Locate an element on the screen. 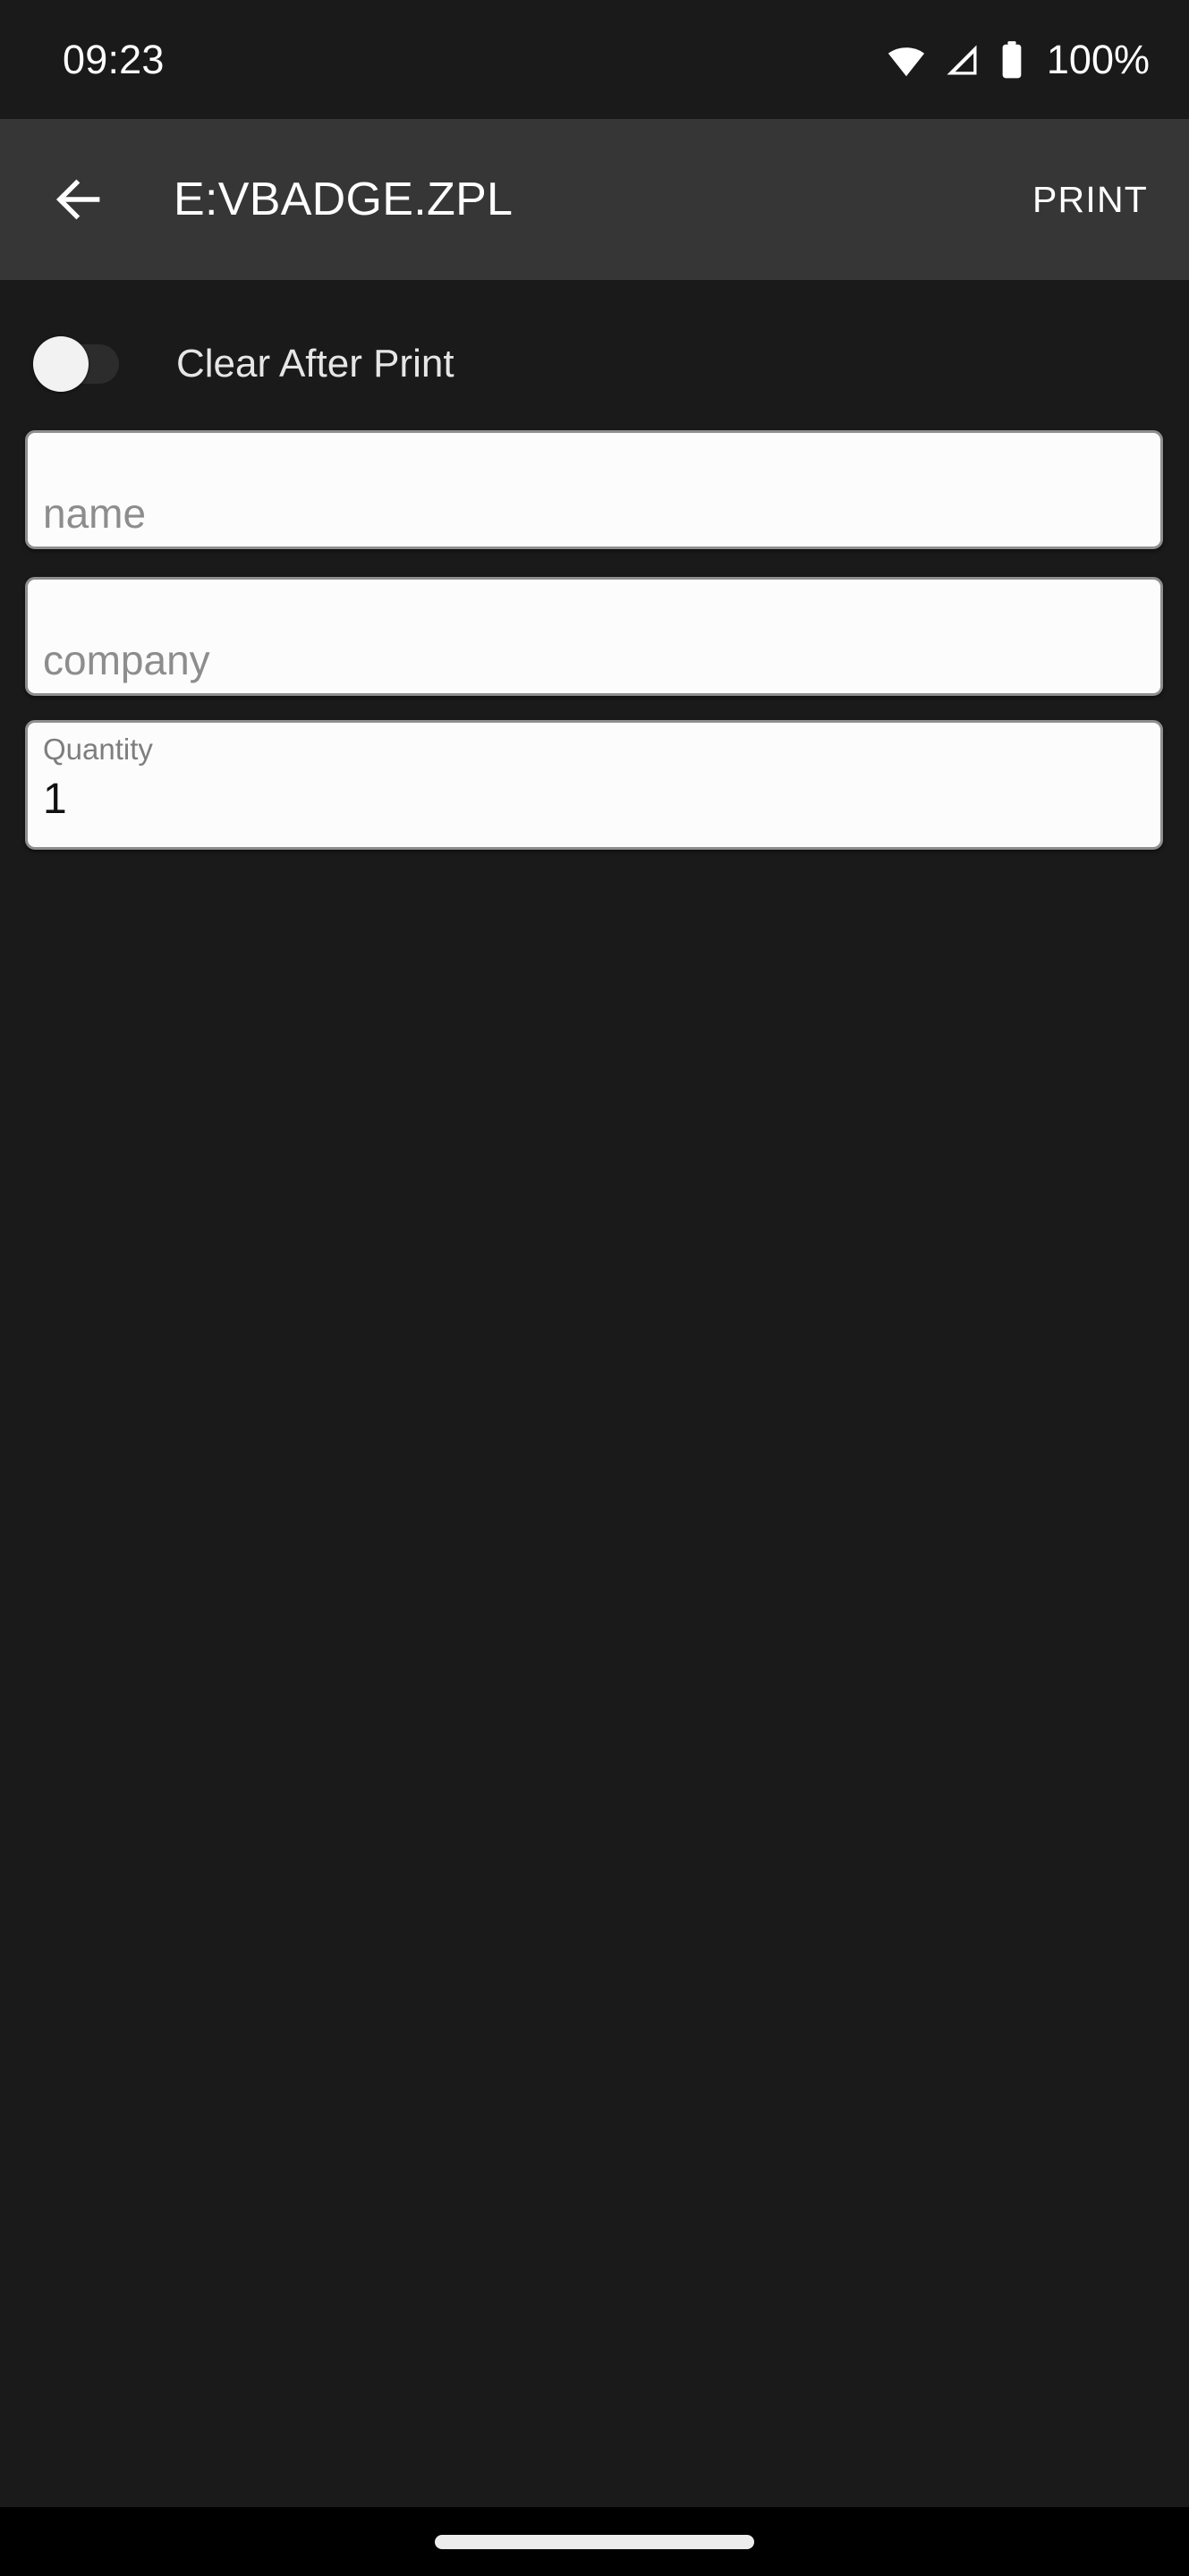 The height and width of the screenshot is (2576, 1189). company-input: company is located at coordinates (594, 636).